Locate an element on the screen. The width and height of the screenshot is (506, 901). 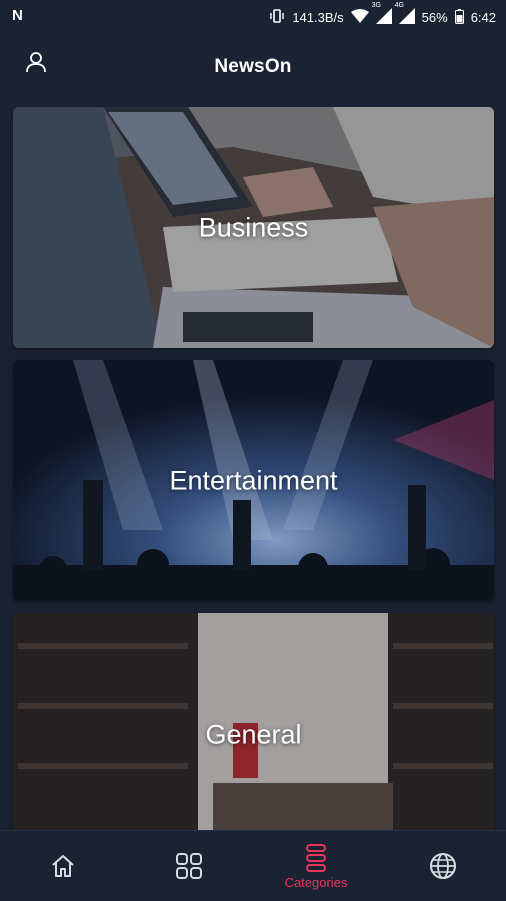
app-header: NewsOn is located at coordinates (253, 67).